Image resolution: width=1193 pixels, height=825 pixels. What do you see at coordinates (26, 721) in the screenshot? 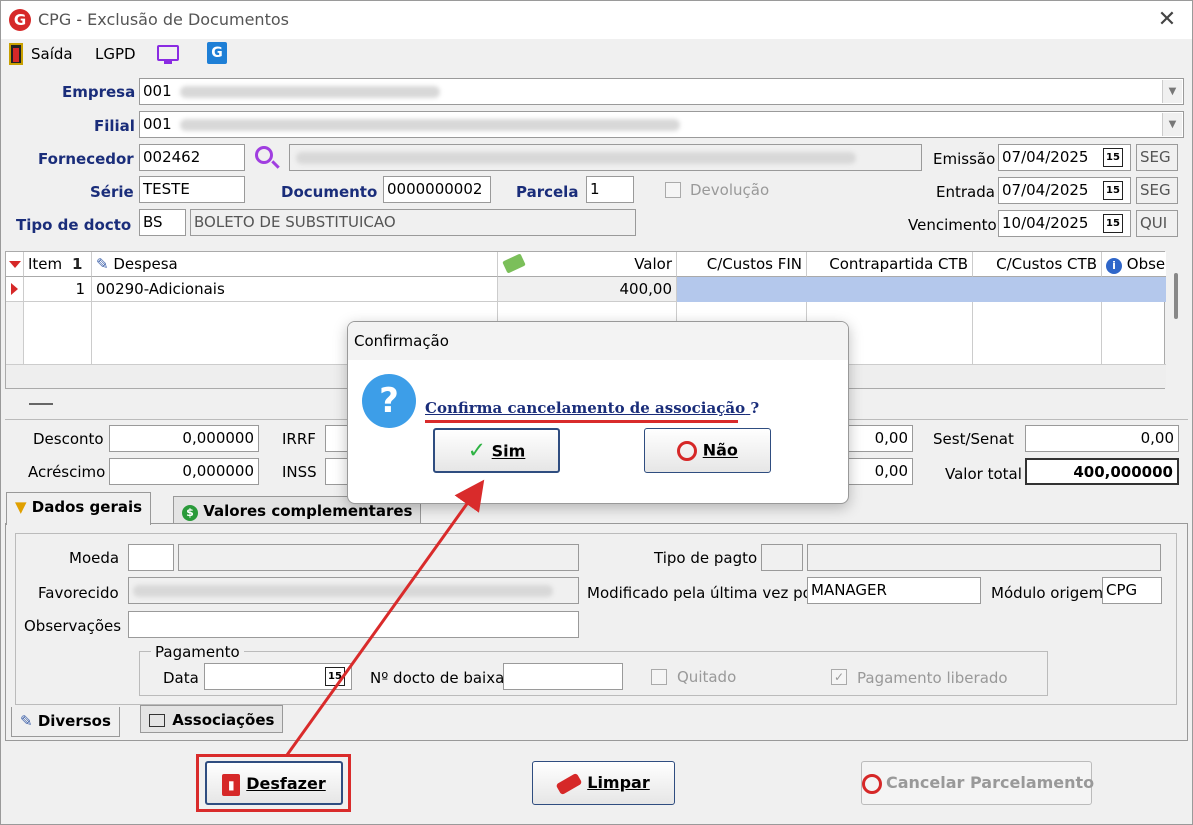
I see `edit-icon: ✎` at bounding box center [26, 721].